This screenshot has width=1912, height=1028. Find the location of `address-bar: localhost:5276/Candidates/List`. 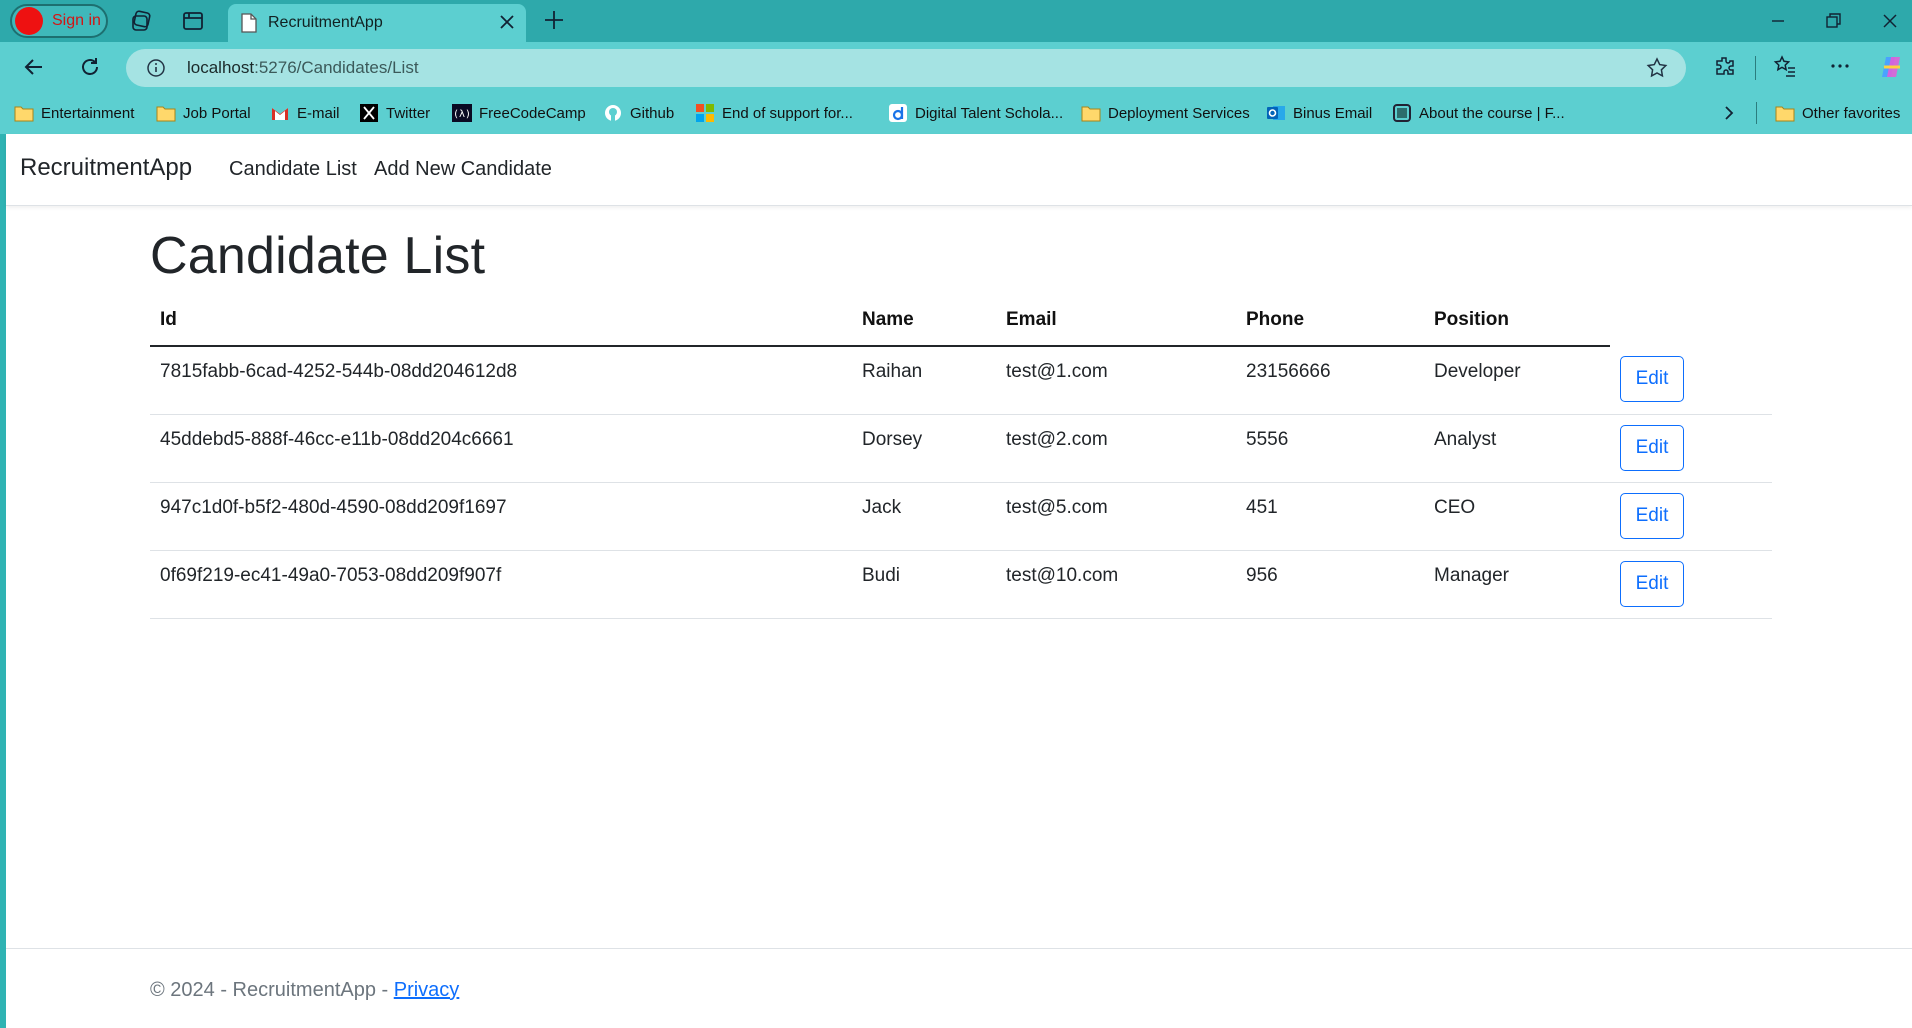

address-bar: localhost:5276/Candidates/List is located at coordinates (906, 68).